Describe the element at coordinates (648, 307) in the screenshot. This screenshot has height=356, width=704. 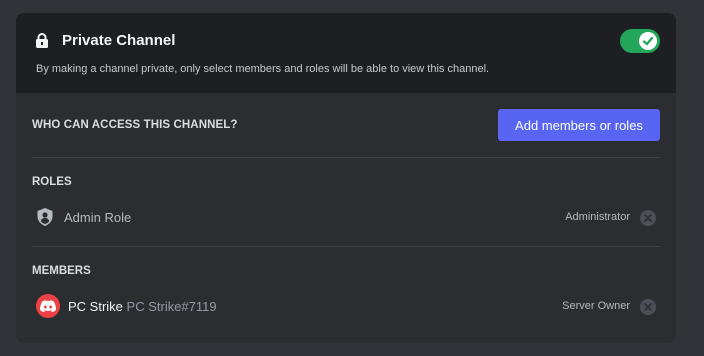
I see `remove-member-icon` at that location.